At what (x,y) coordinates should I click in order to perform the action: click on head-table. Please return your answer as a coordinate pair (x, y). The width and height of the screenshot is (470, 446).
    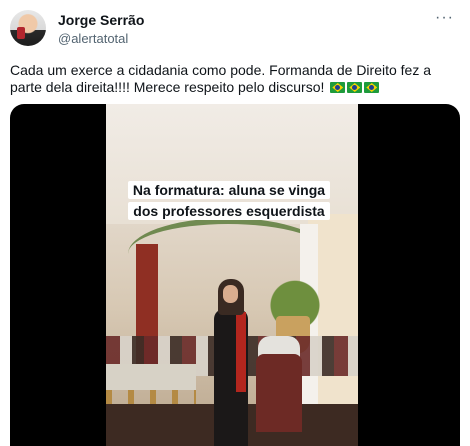
    Looking at the image, I should click on (151, 377).